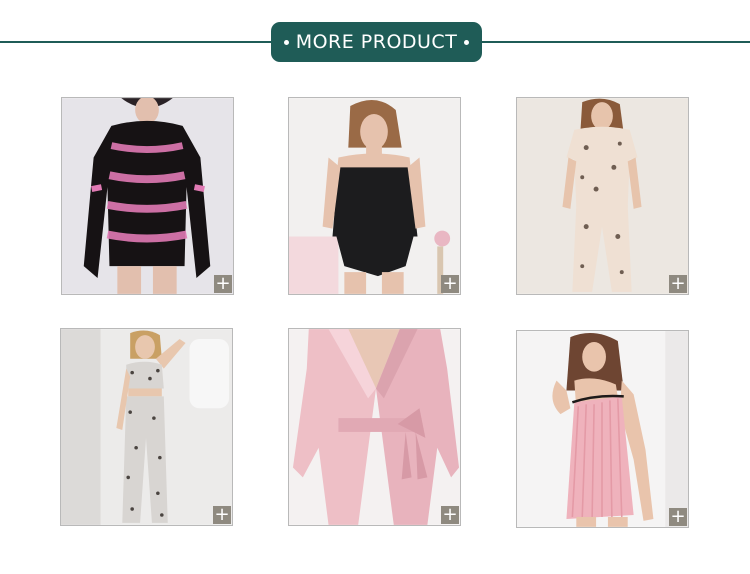 The width and height of the screenshot is (750, 574). I want to click on product-photo-floral-pajama-set, so click(602, 196).